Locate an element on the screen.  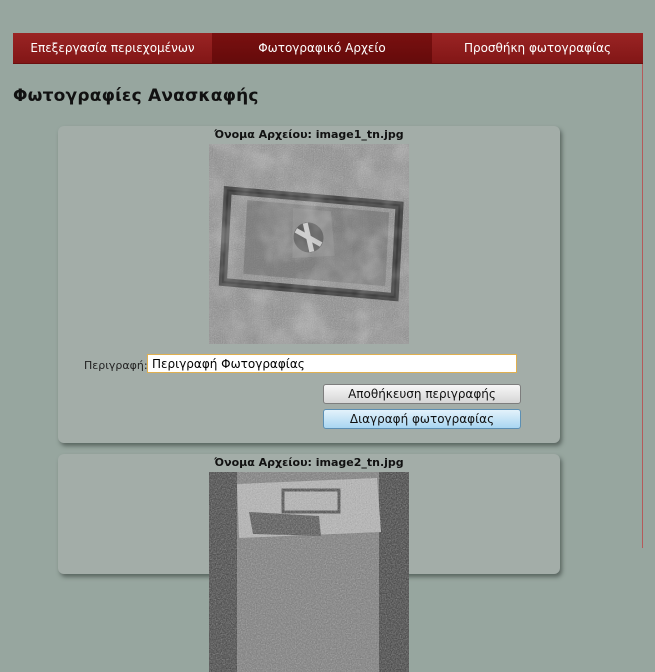
filename-row: Όνομα Αρχείου: image2_tn.jpg is located at coordinates (309, 462).